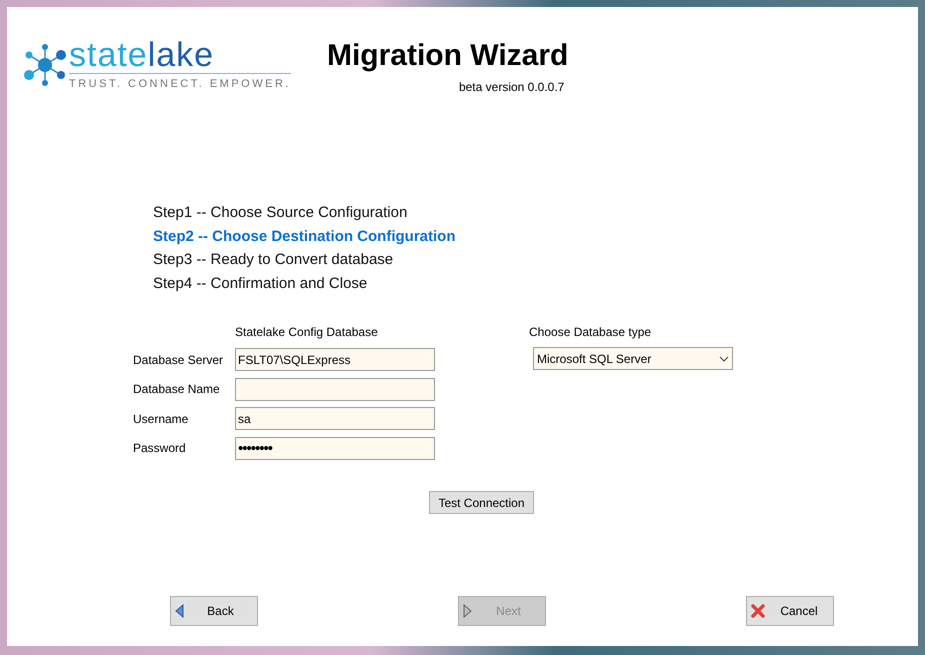  I want to click on field-label: Password, so click(160, 449).